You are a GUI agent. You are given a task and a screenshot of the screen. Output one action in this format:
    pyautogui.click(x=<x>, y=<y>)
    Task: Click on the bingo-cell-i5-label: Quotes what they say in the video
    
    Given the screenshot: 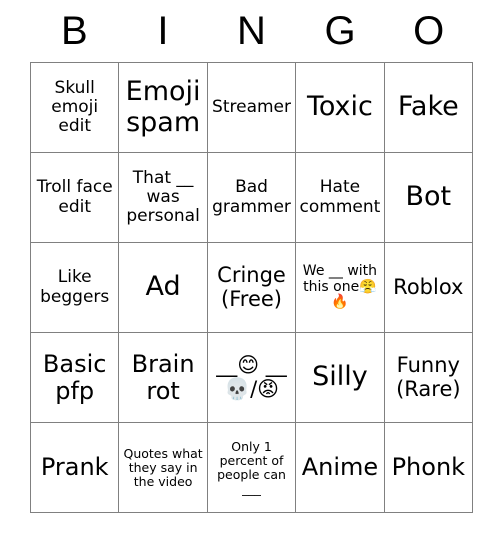 What is the action you would take?
    pyautogui.click(x=163, y=467)
    